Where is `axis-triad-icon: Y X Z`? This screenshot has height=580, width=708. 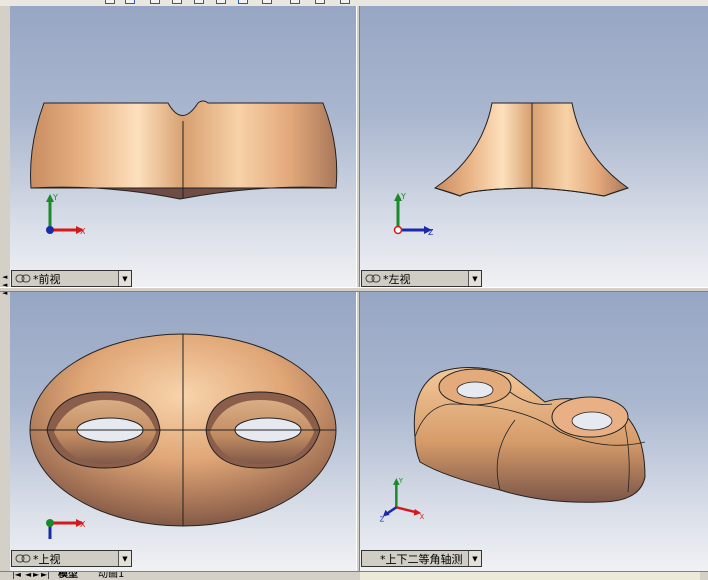
axis-triad-icon: Y X Z is located at coordinates (402, 500).